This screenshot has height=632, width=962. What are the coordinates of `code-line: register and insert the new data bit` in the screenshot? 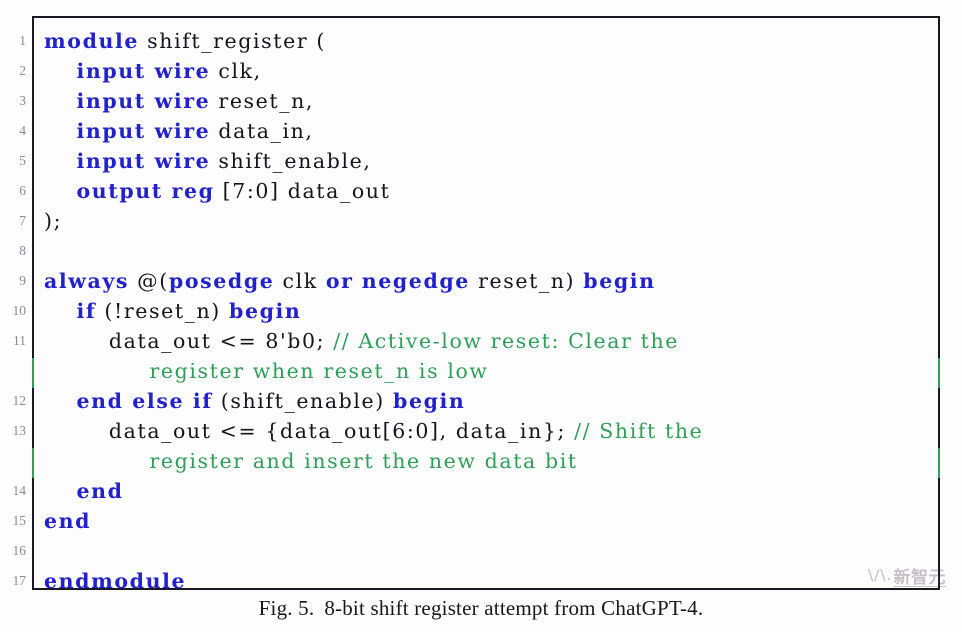 It's located at (481, 461).